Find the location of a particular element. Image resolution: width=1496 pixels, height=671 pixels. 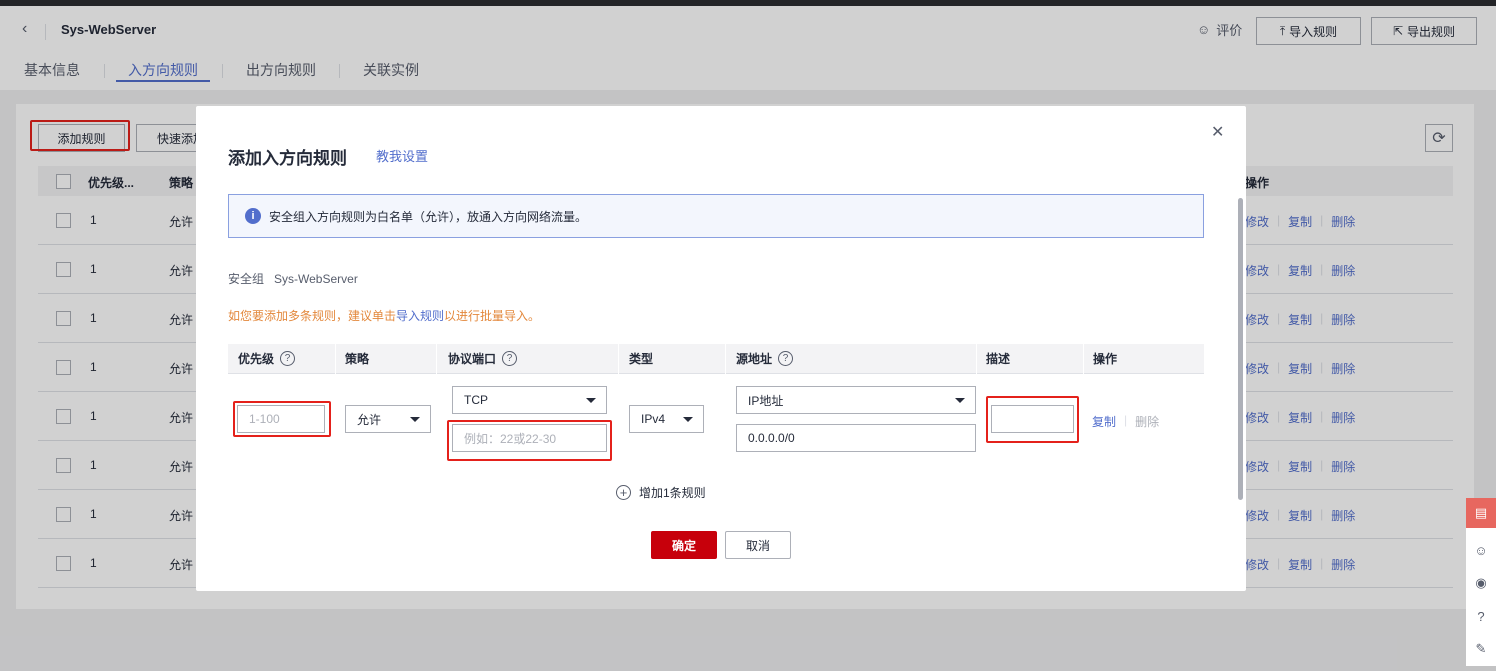

col-source-header: 源地址? is located at coordinates (765, 358).